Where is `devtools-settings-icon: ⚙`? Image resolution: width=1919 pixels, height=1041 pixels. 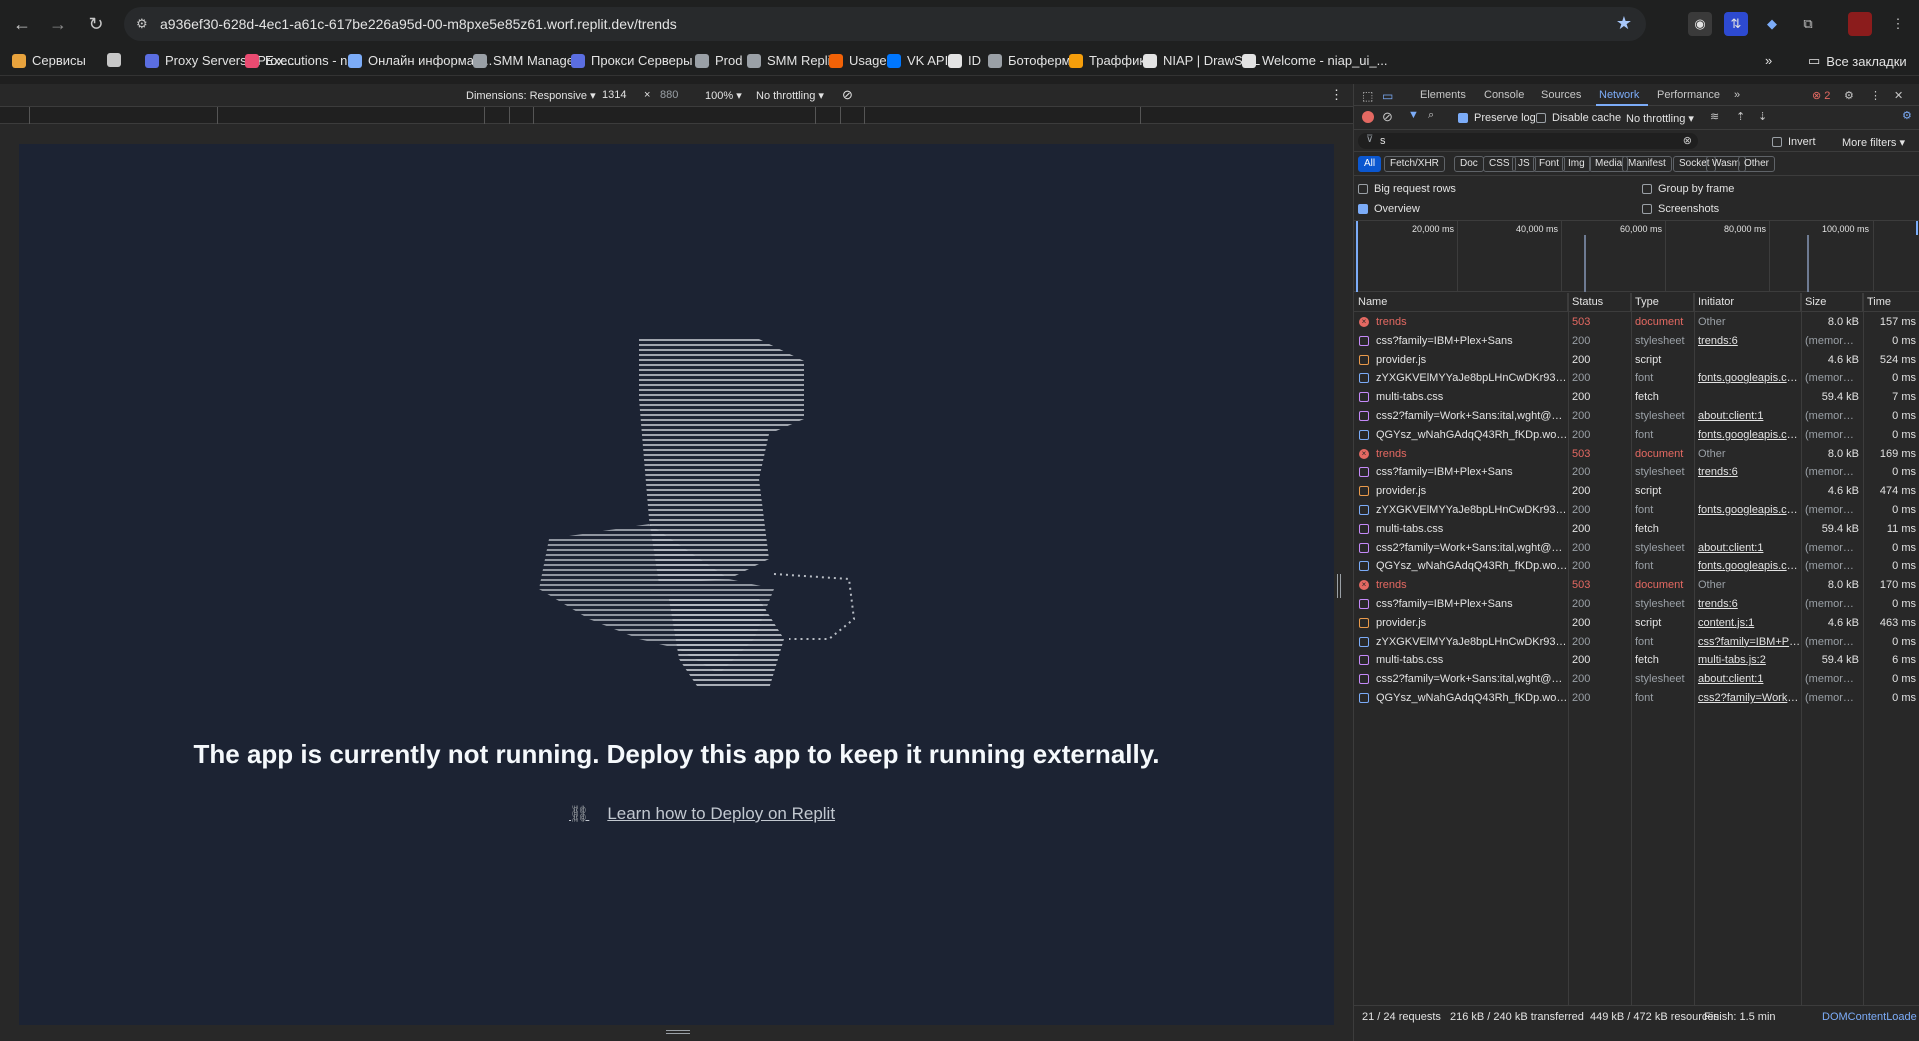
devtools-settings-icon: ⚙ is located at coordinates (1849, 95).